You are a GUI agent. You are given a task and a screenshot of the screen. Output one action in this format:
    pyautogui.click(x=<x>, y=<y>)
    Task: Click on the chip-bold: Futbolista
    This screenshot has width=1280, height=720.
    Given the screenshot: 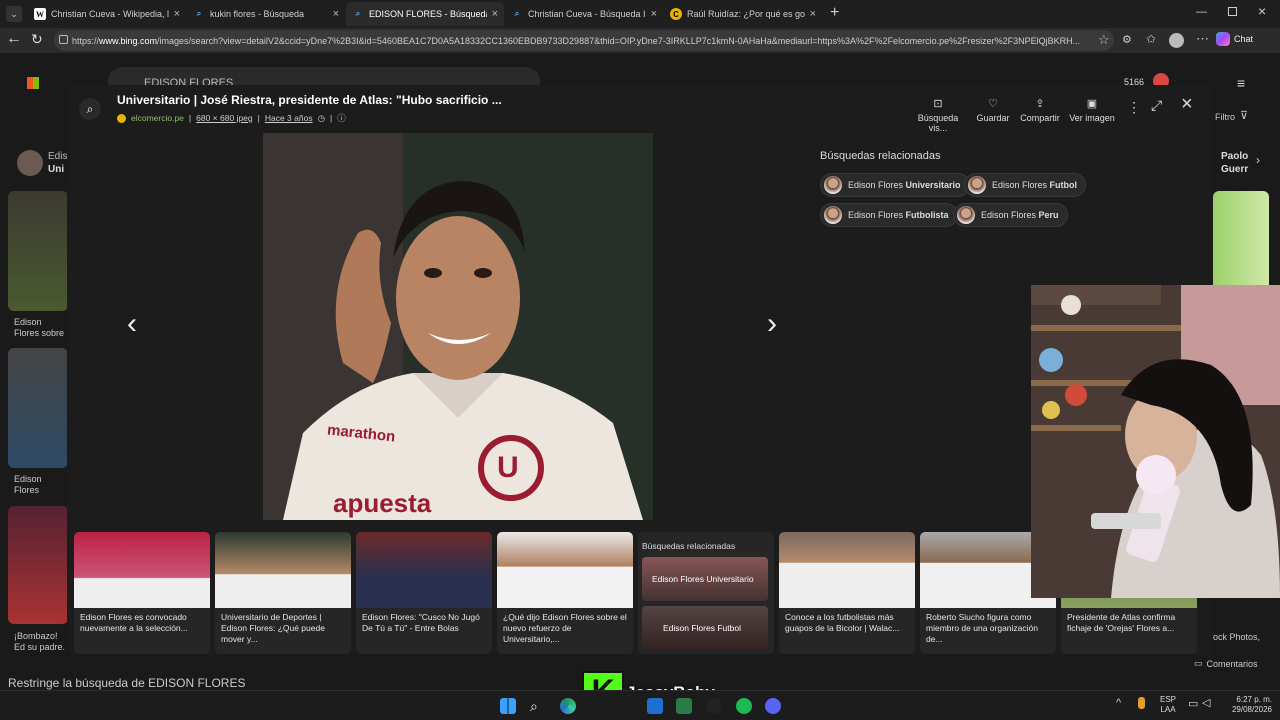 What is the action you would take?
    pyautogui.click(x=927, y=215)
    